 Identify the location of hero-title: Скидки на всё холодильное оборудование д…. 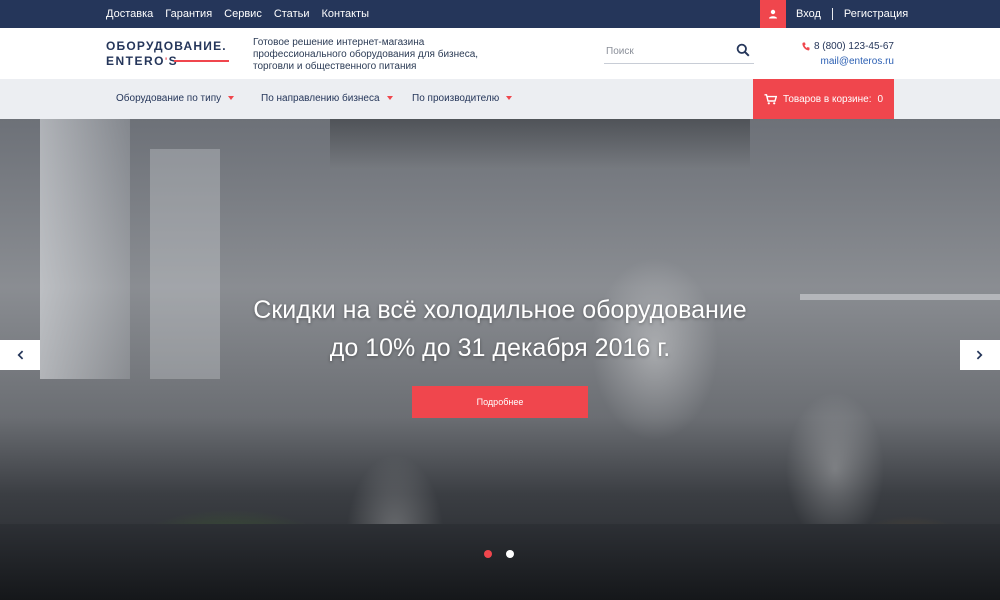
(500, 329).